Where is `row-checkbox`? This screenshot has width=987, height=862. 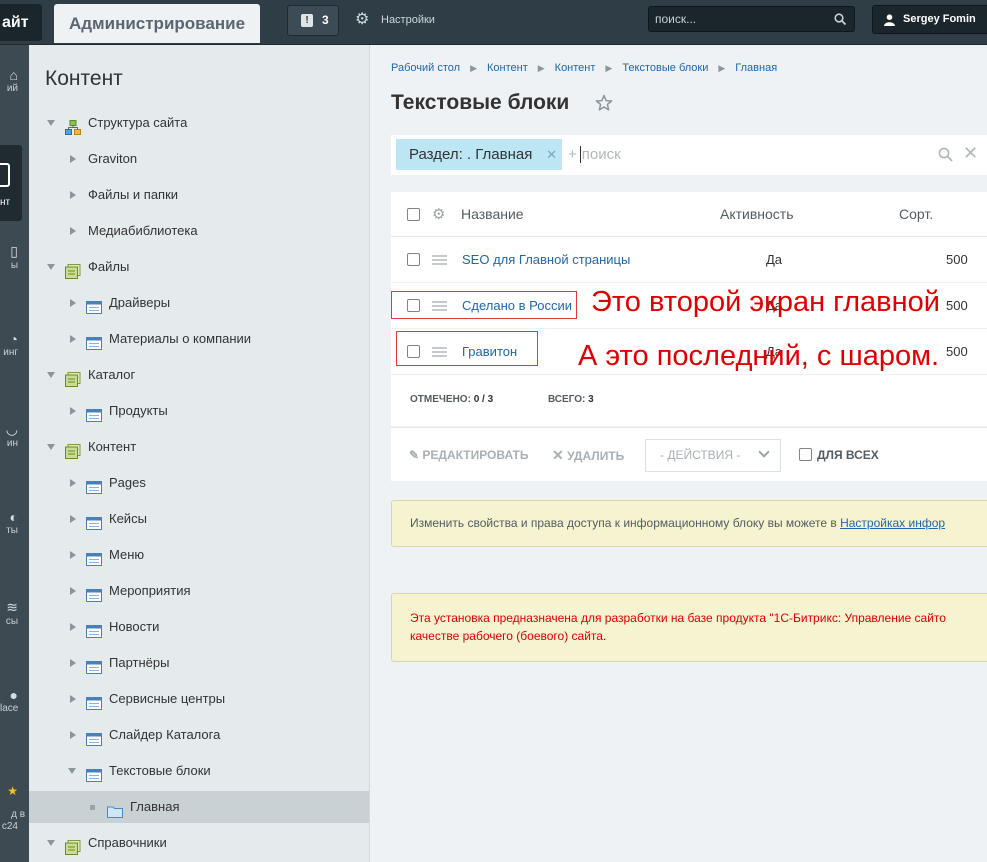 row-checkbox is located at coordinates (413, 259).